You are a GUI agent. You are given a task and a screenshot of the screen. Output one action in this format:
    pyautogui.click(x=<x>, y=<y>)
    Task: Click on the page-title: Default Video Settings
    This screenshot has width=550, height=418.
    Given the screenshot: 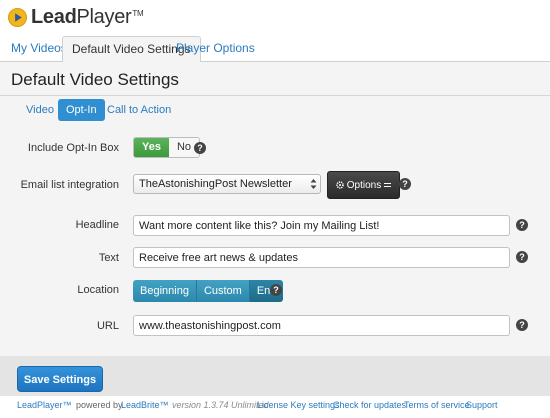 What is the action you would take?
    pyautogui.click(x=95, y=79)
    